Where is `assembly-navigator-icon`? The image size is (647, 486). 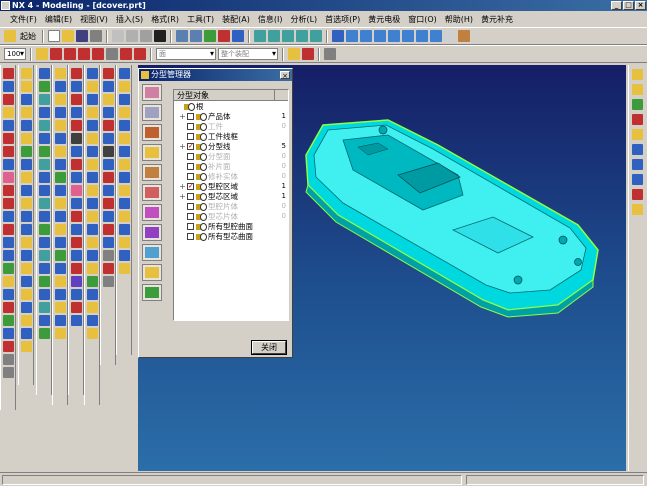
assembly-navigator-icon is located at coordinates (637, 74).